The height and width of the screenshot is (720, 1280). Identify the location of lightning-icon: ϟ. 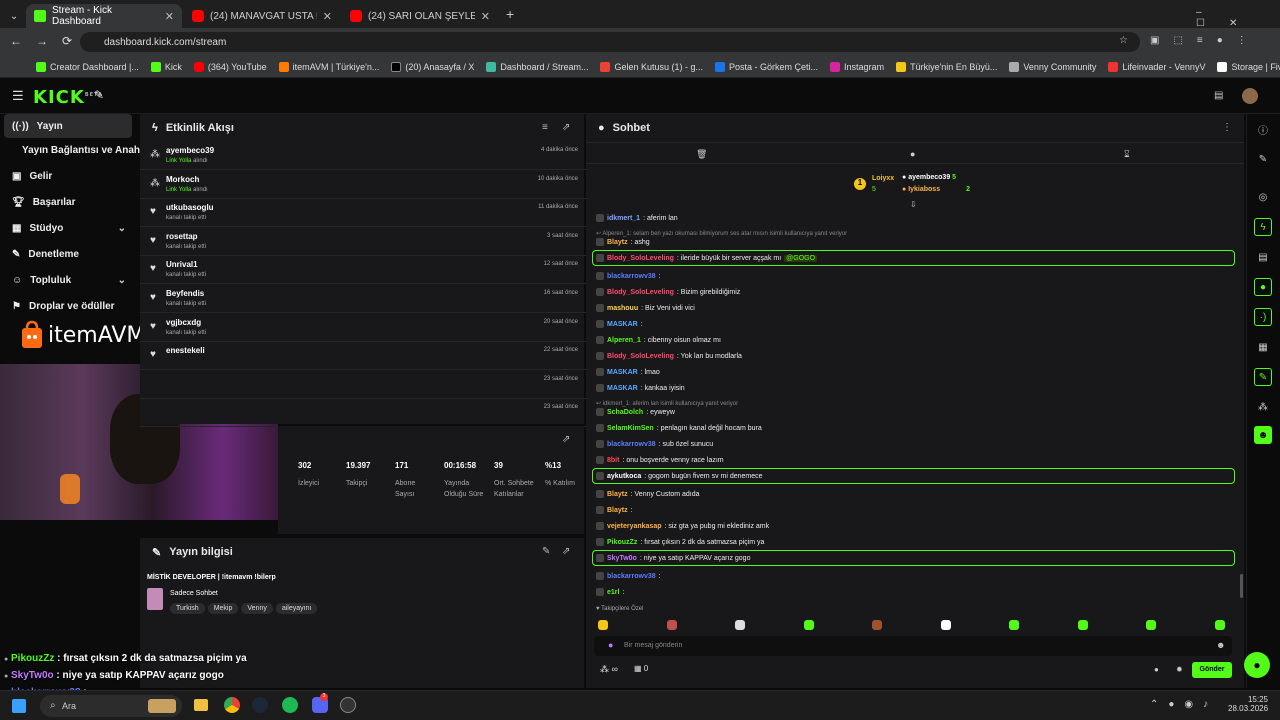
(1263, 227).